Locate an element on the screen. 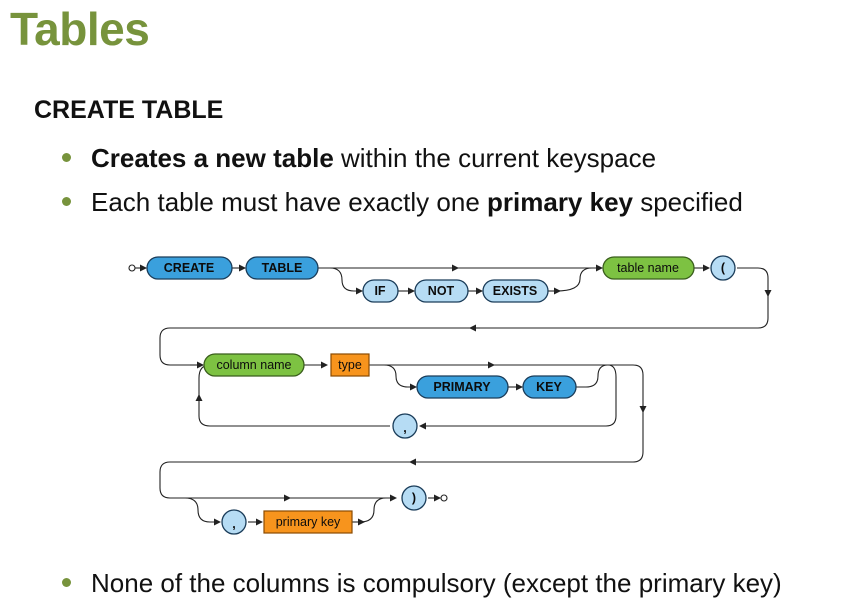 The height and width of the screenshot is (608, 848). exists-keyword-node: EXISTS is located at coordinates (515, 291).